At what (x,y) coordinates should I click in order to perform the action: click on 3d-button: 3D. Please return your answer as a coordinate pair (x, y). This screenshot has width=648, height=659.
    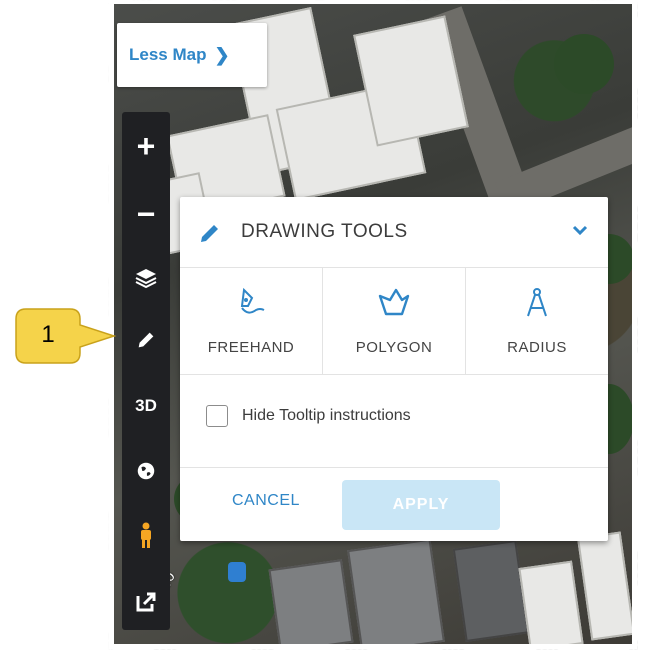
    Looking at the image, I should click on (146, 406).